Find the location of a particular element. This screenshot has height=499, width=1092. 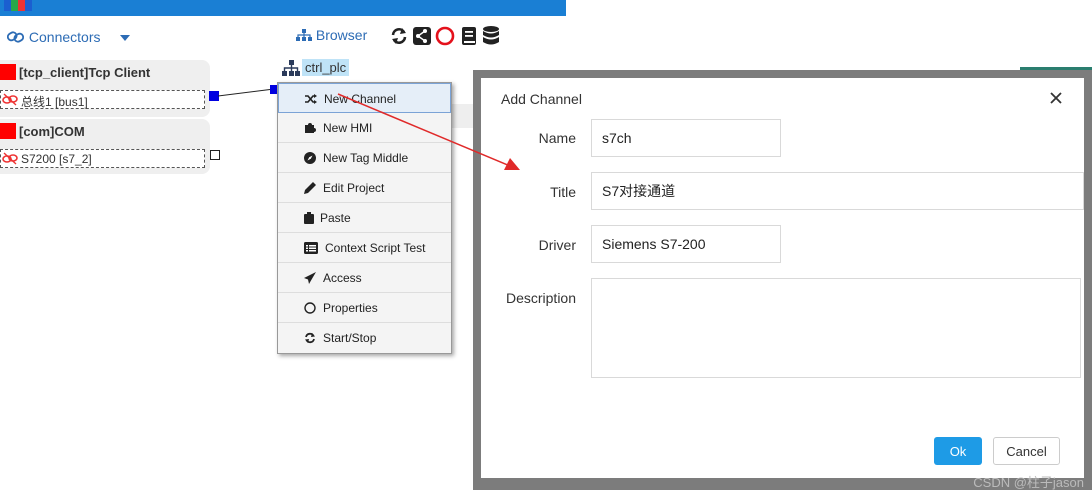

connector-panel-com: [com]COM S7200 [s7_2] is located at coordinates (105, 146).